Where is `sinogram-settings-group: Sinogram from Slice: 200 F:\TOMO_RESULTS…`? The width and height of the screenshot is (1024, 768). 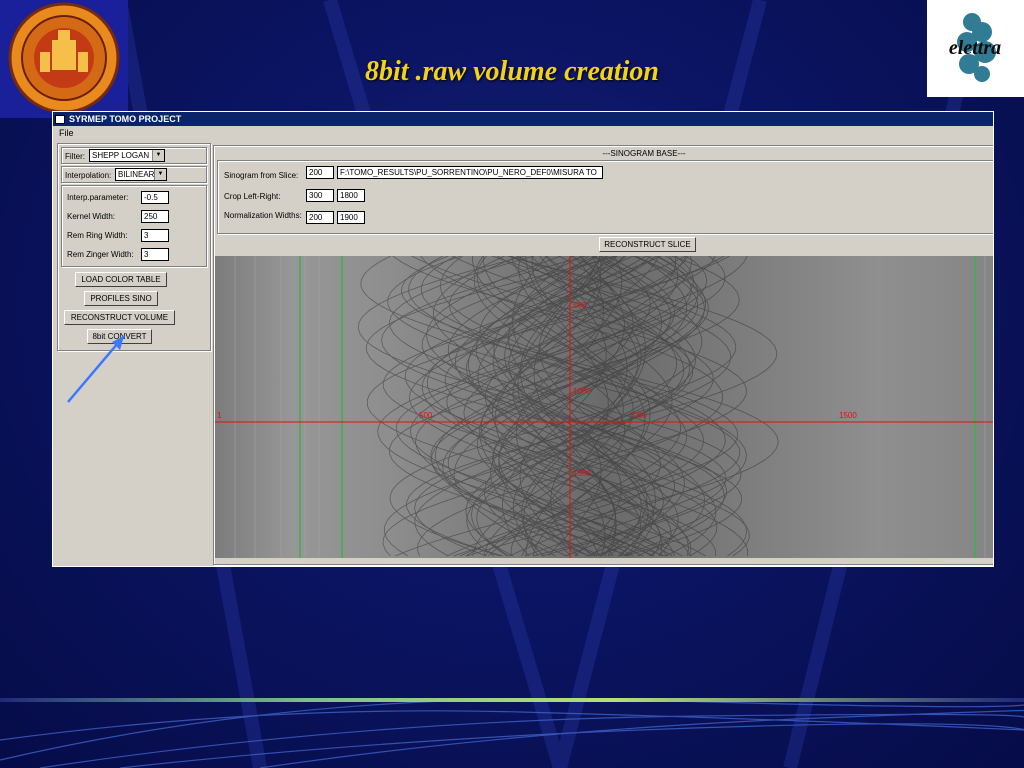
sinogram-settings-group: Sinogram from Slice: 200 F:\TOMO_RESULTS… is located at coordinates (605, 197).